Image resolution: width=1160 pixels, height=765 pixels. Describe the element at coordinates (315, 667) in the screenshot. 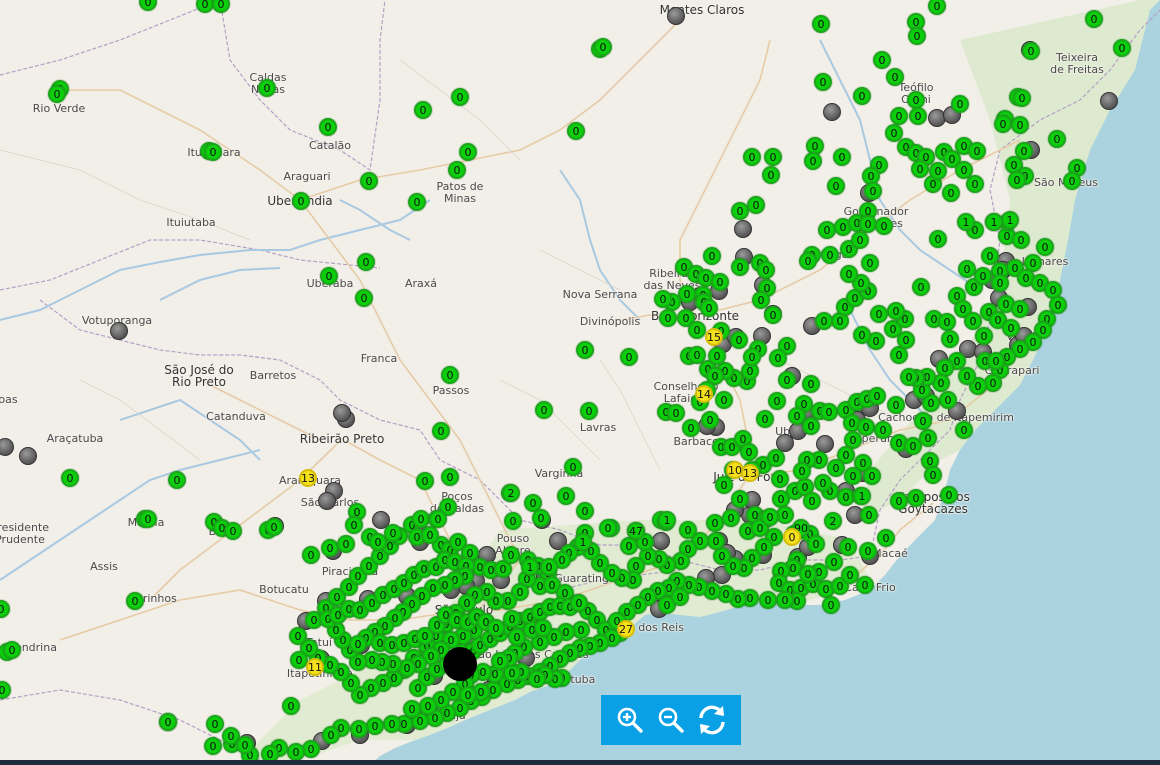

I see `station-marker-alert: 11` at that location.